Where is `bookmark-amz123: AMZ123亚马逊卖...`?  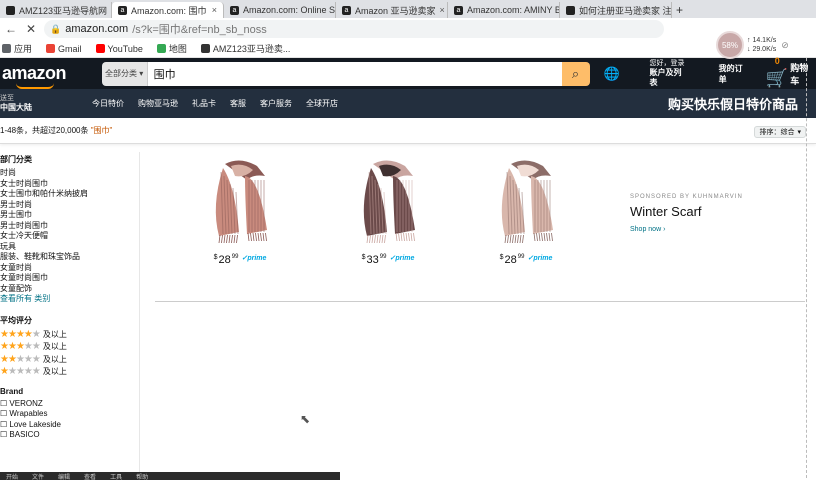 bookmark-amz123: AMZ123亚马逊卖... is located at coordinates (245, 48).